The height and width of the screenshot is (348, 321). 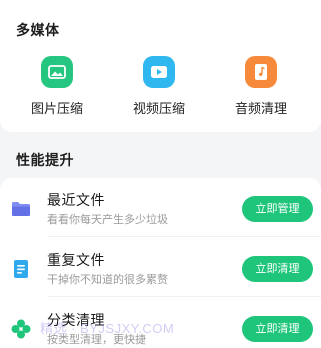 I want to click on video-compress-item: 视频压缩, so click(x=159, y=87).